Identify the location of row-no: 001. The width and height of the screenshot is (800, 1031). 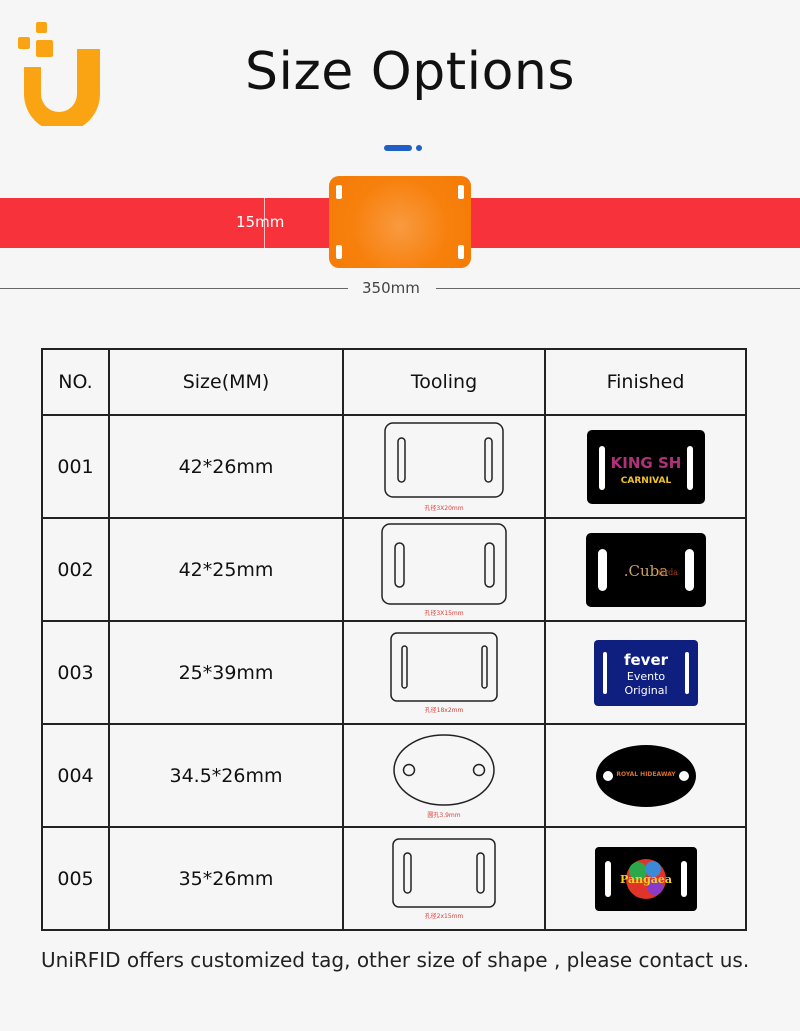
(75, 466).